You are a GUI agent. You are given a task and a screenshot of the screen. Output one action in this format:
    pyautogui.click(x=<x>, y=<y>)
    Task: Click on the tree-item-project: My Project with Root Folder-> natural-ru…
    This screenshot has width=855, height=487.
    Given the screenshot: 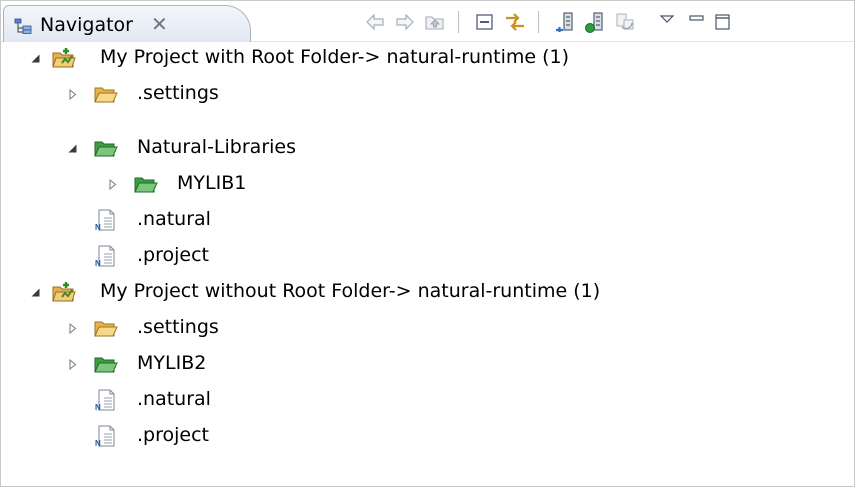 What is the action you would take?
    pyautogui.click(x=427, y=58)
    